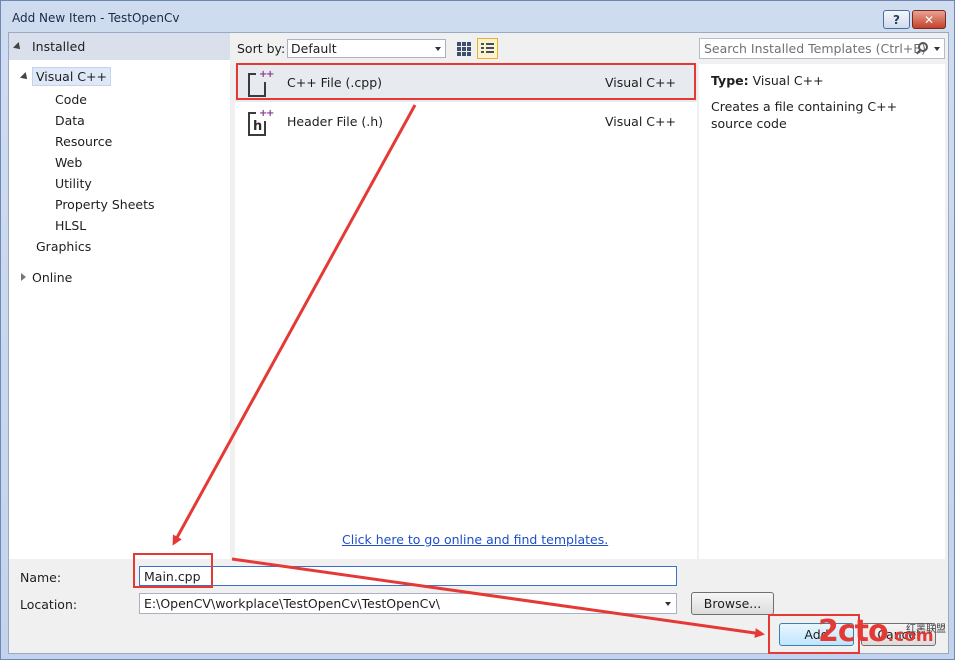 Image resolution: width=955 pixels, height=660 pixels. I want to click on medium-icons-view-icon, so click(463, 48).